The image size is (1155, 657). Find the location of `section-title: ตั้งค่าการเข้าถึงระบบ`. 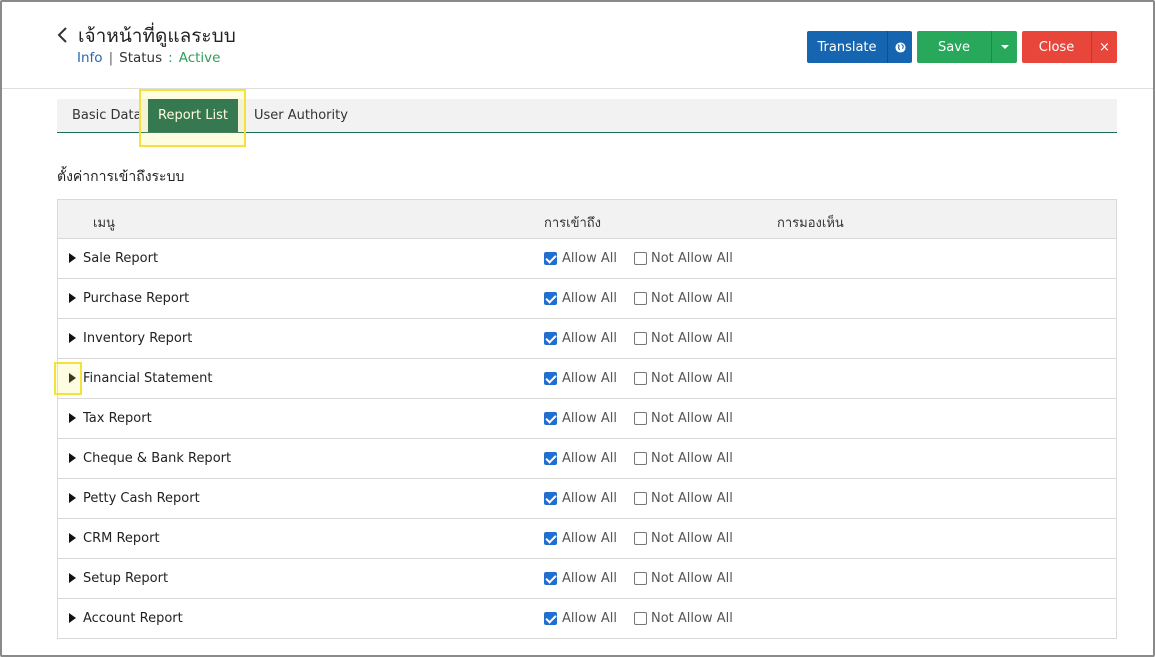

section-title: ตั้งค่าการเข้าถึงระบบ is located at coordinates (121, 177).